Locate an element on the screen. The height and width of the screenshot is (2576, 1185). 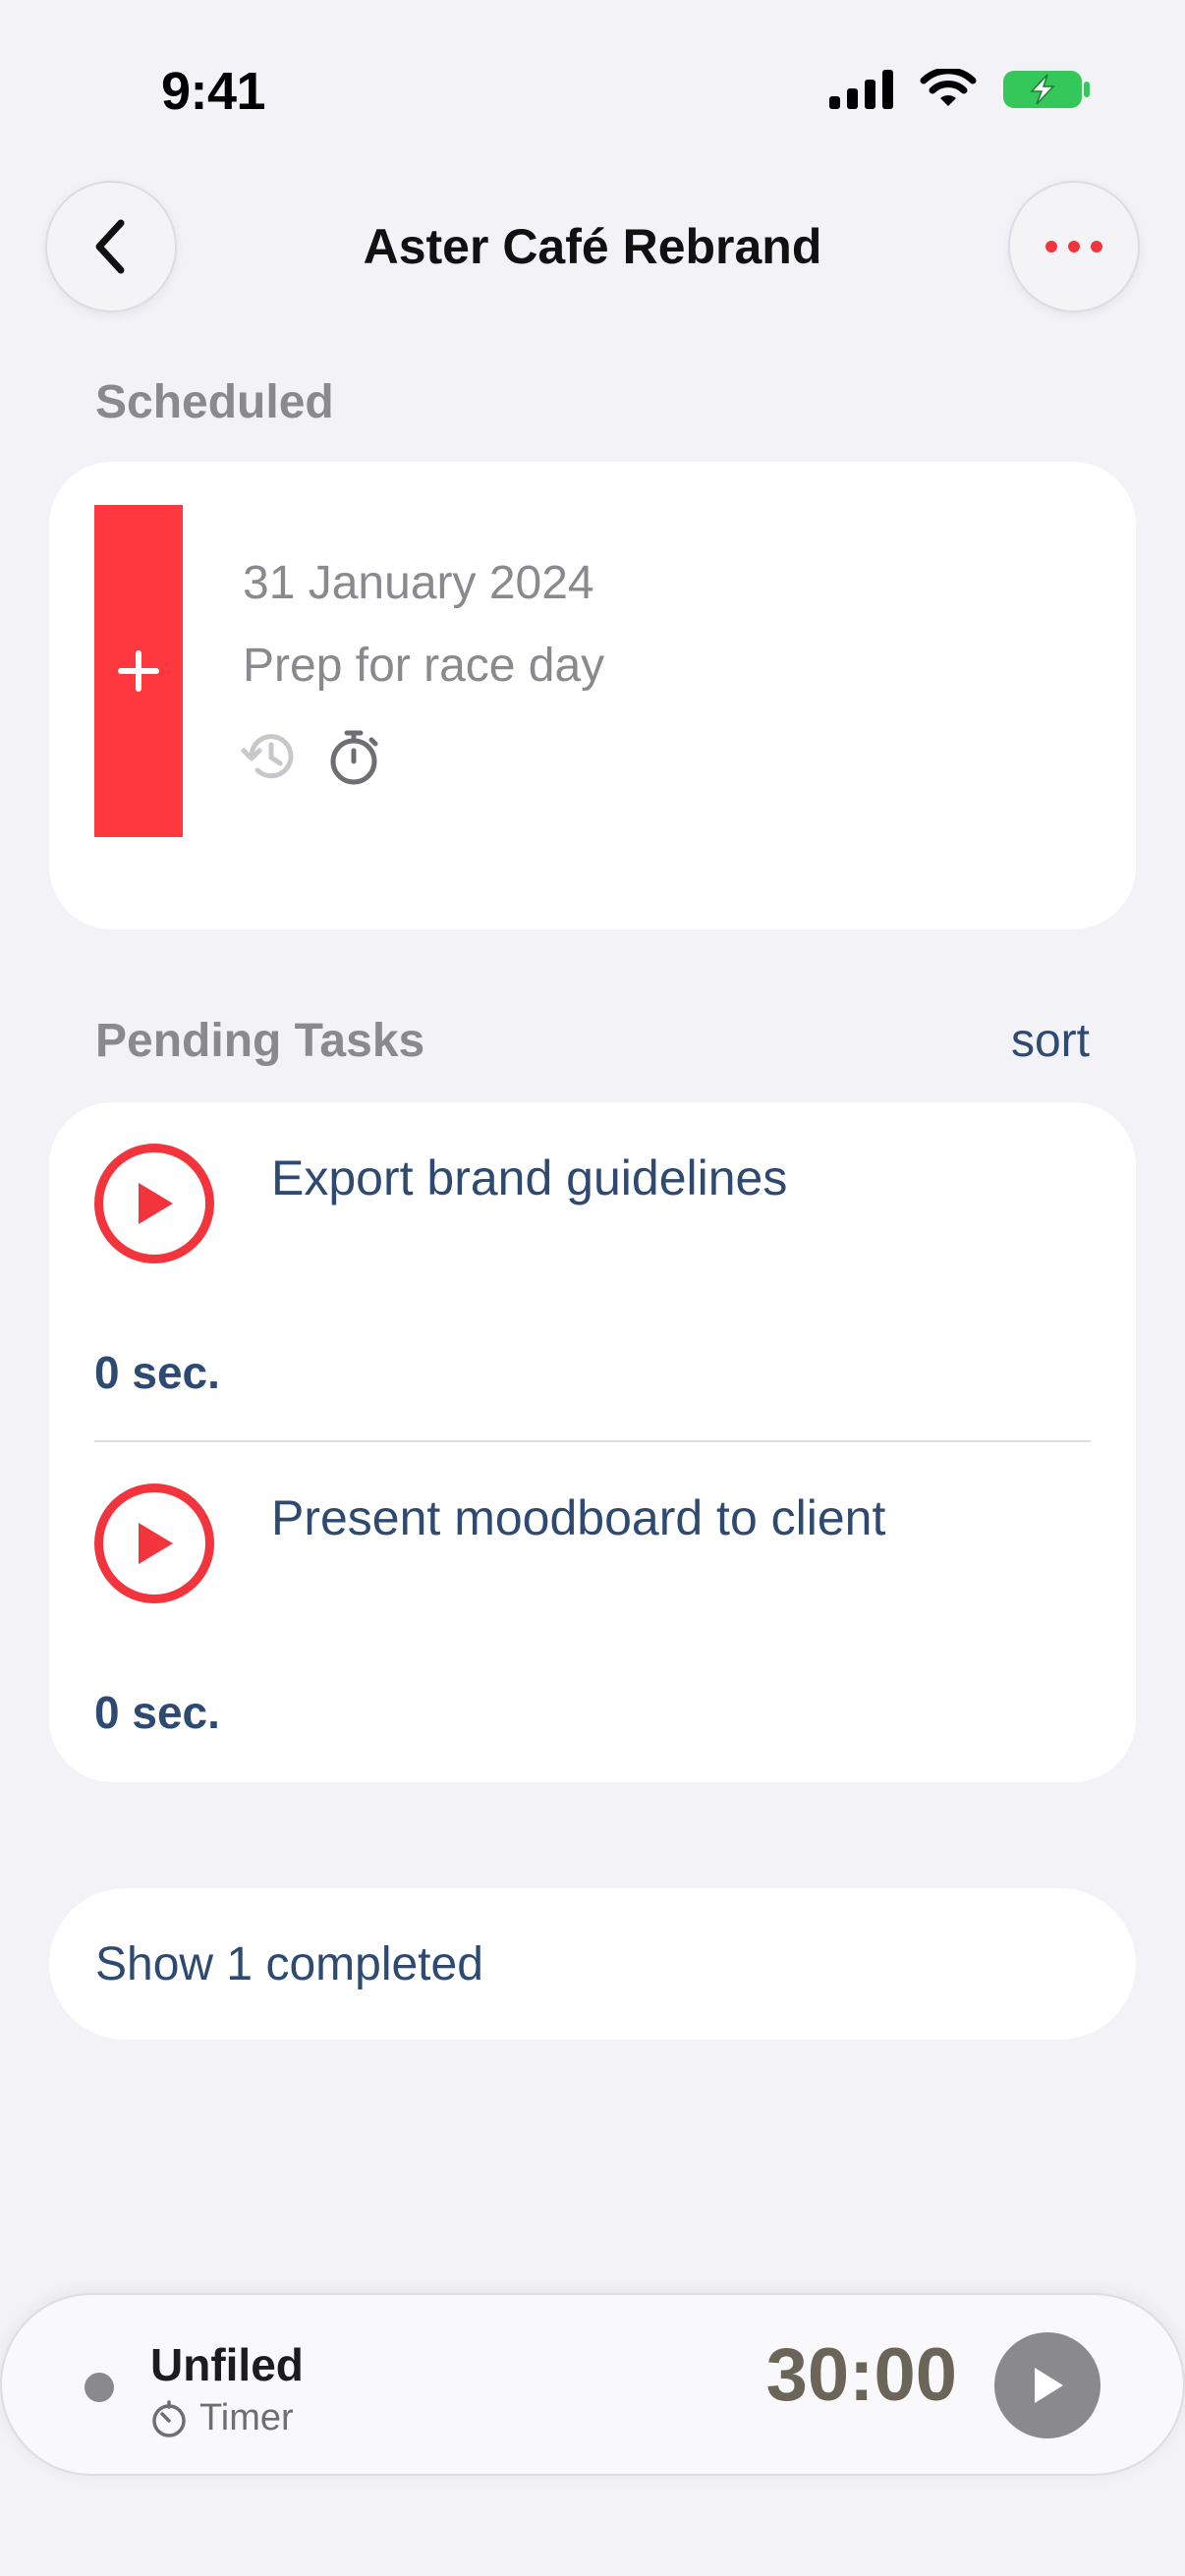
show-completed-button: Show 1 completed is located at coordinates (592, 1964).